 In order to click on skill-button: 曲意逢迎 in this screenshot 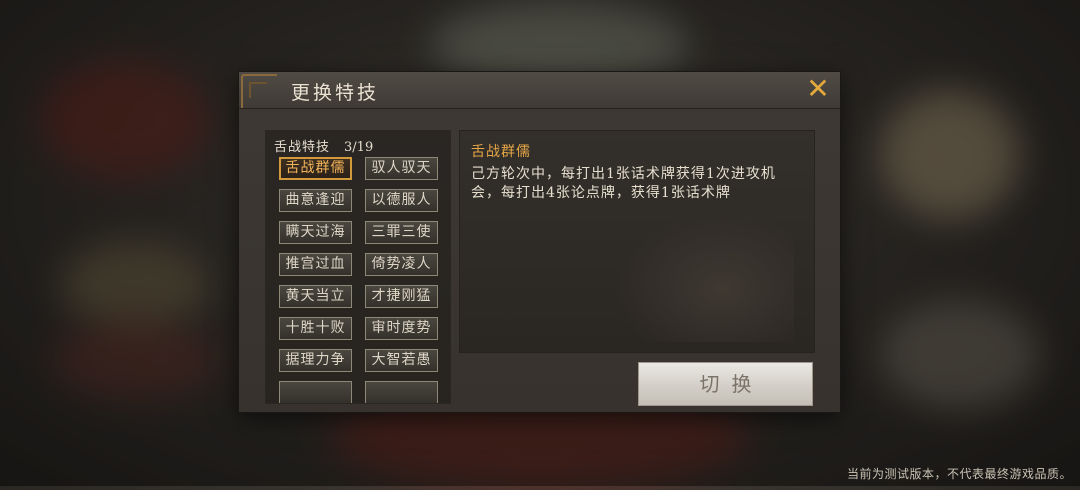, I will do `click(315, 200)`.